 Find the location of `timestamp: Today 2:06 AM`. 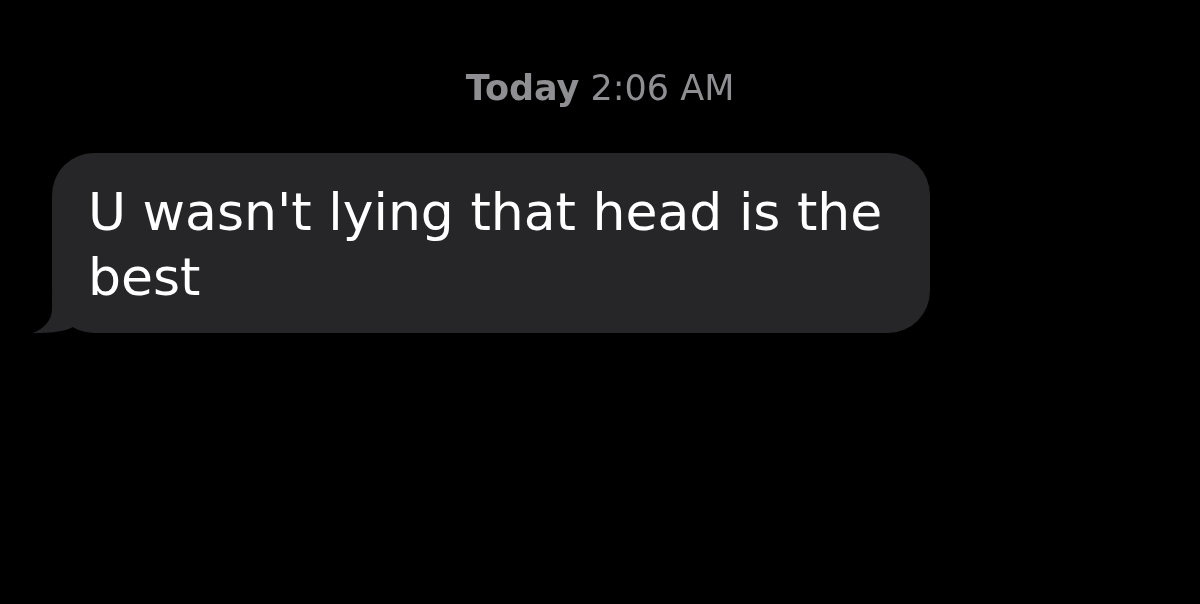

timestamp: Today 2:06 AM is located at coordinates (600, 88).